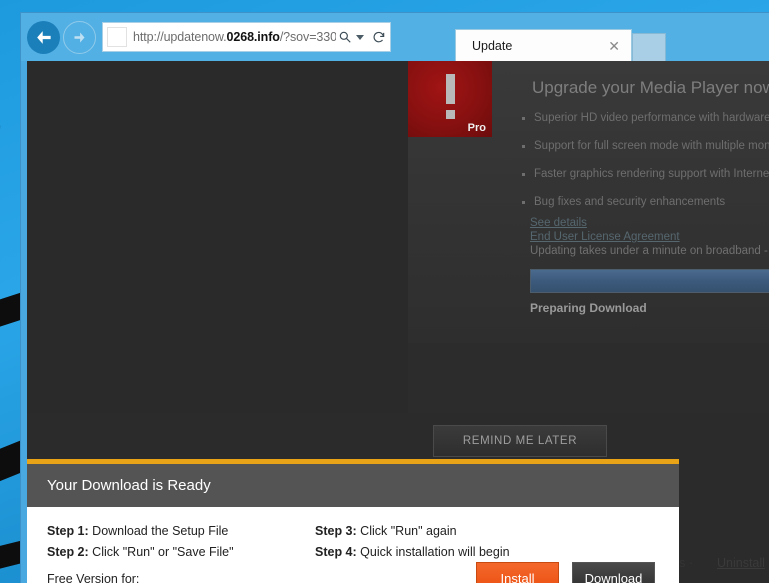  I want to click on refresh-icon, so click(379, 37).